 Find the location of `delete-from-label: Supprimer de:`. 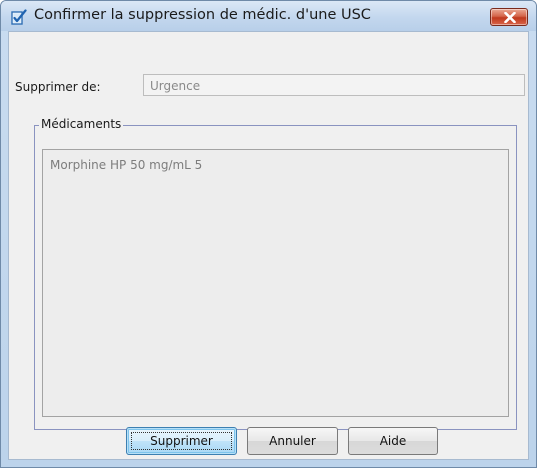

delete-from-label: Supprimer de: is located at coordinates (58, 87).